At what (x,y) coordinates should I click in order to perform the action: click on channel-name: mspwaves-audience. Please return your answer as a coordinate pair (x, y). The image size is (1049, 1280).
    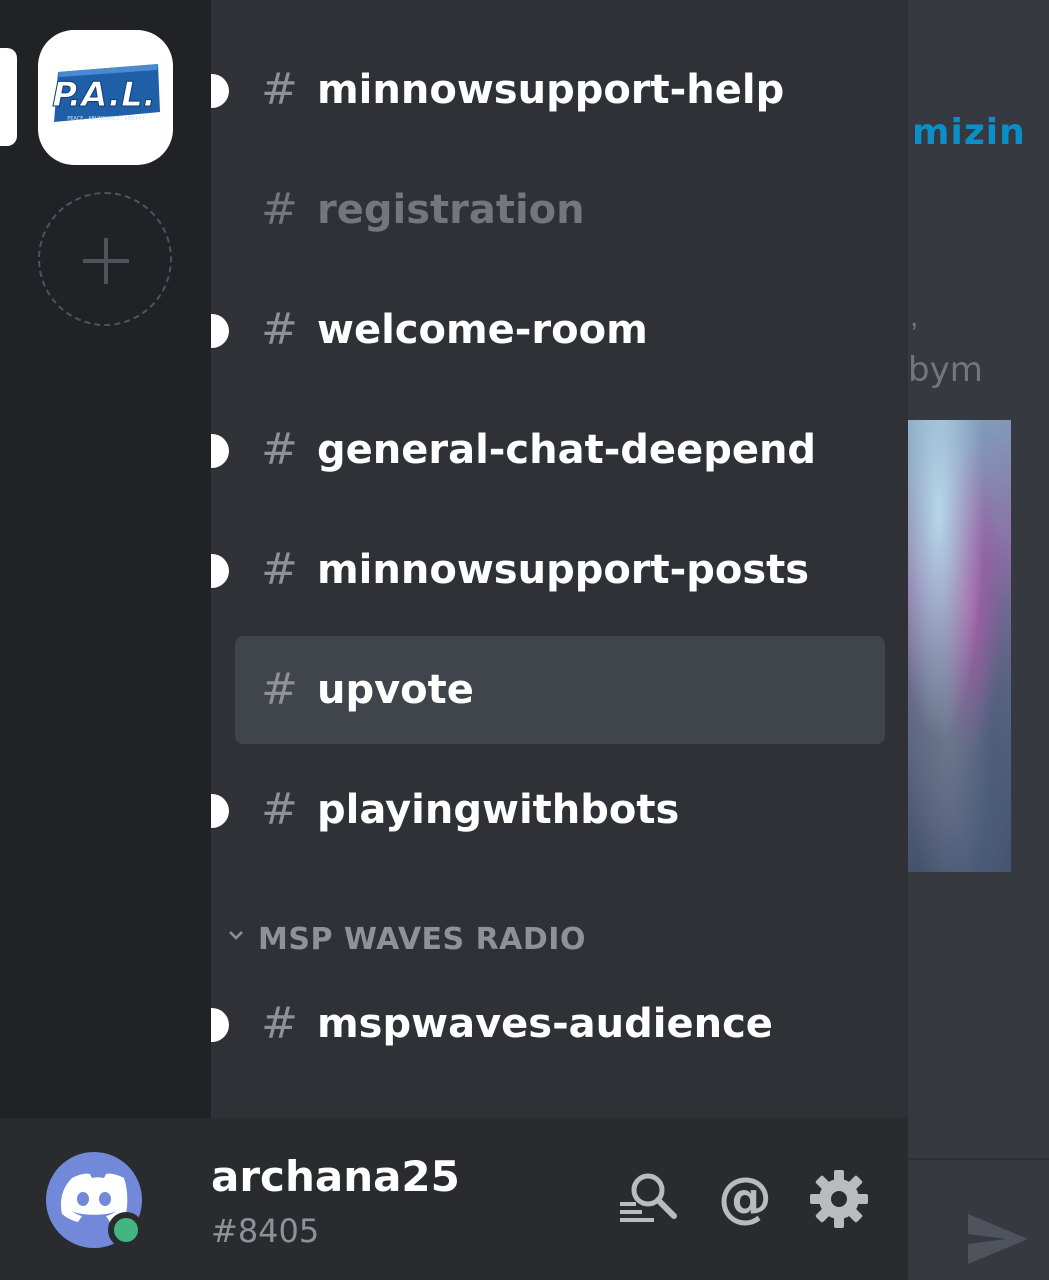
    Looking at the image, I should click on (545, 1024).